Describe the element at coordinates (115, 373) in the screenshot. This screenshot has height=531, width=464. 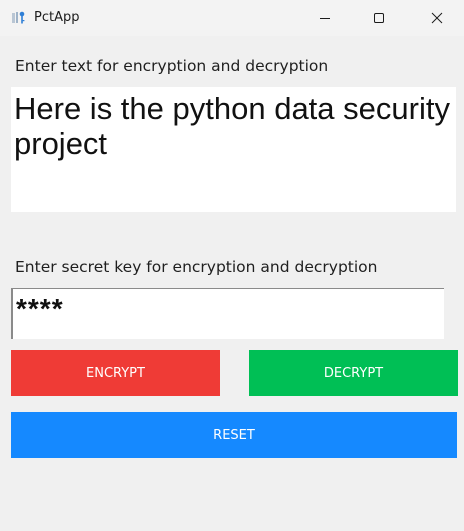
I see `encrypt-button: ENCRYPT` at that location.